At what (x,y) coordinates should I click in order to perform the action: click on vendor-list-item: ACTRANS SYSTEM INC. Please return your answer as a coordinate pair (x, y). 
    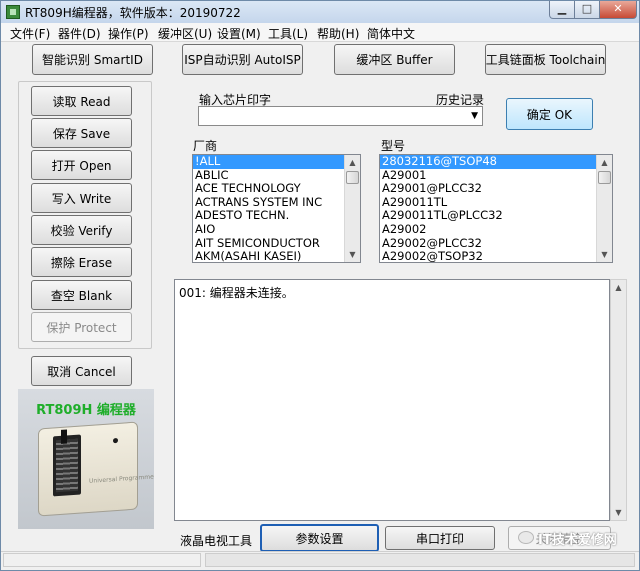
    Looking at the image, I should click on (276, 203).